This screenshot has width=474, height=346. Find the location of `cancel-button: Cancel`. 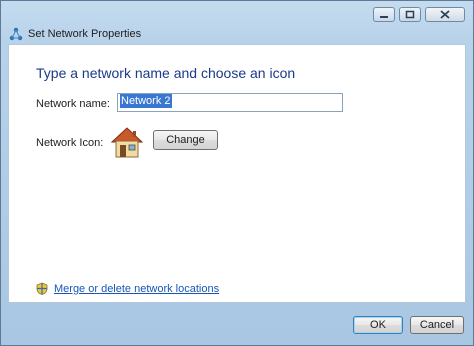

cancel-button: Cancel is located at coordinates (437, 325).